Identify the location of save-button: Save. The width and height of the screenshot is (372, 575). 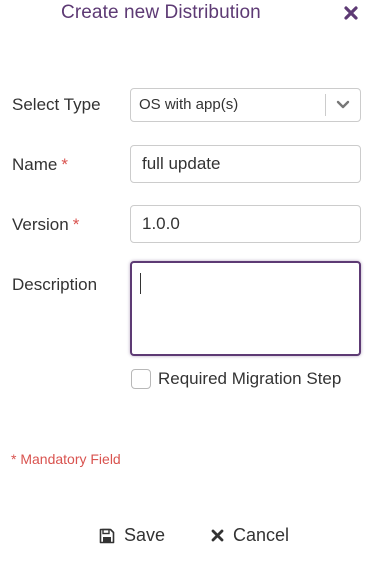
(132, 535).